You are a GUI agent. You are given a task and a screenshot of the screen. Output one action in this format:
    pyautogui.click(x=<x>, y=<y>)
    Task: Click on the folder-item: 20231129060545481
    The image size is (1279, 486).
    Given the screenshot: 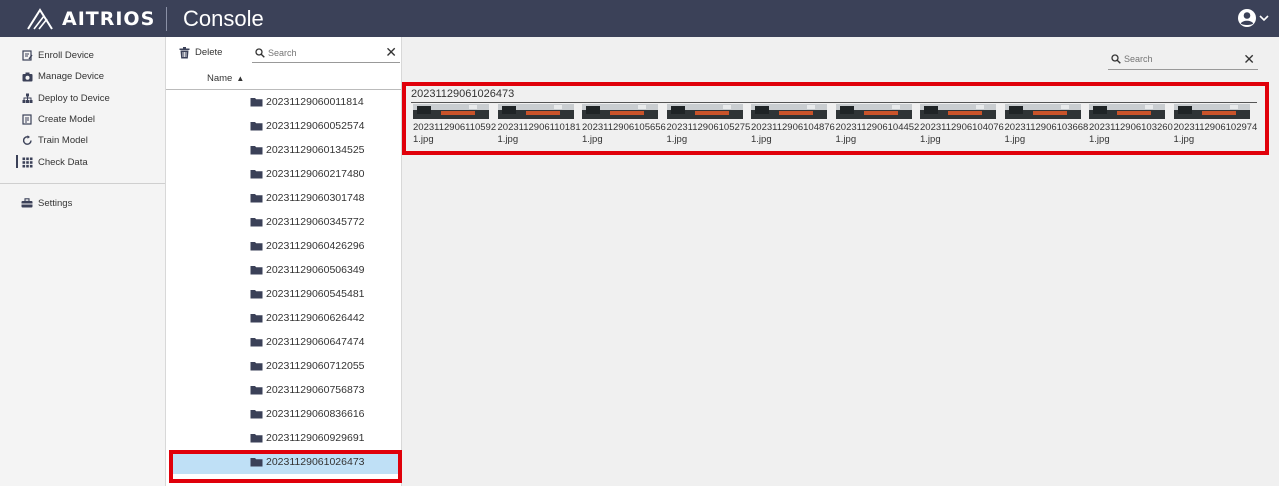 What is the action you would take?
    pyautogui.click(x=283, y=294)
    